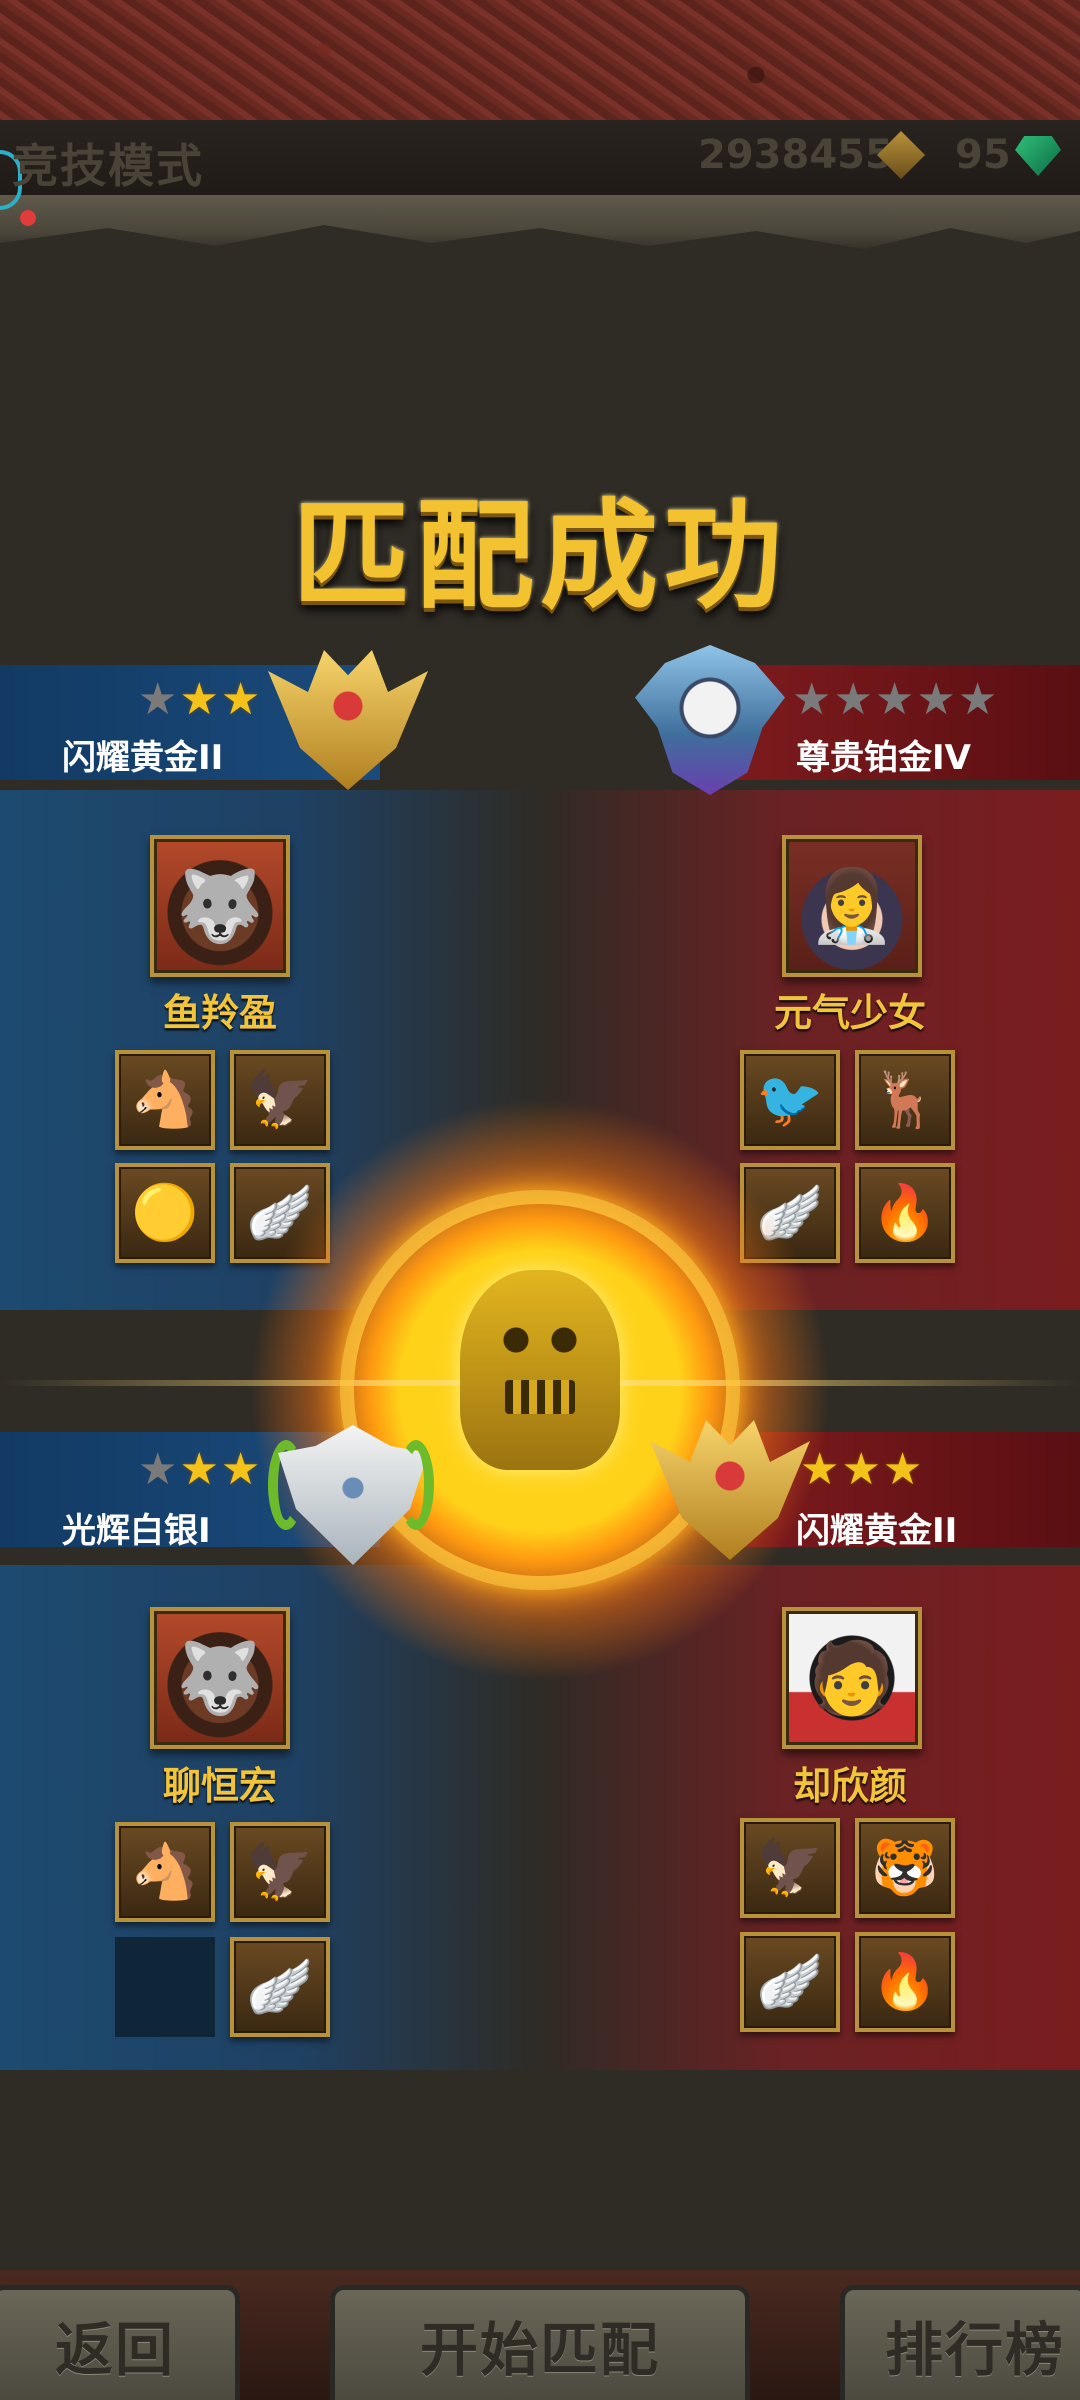 This screenshot has width=1080, height=2400. I want to click on rank-stars-2: ★ ★ ★ ★ ★, so click(894, 700).